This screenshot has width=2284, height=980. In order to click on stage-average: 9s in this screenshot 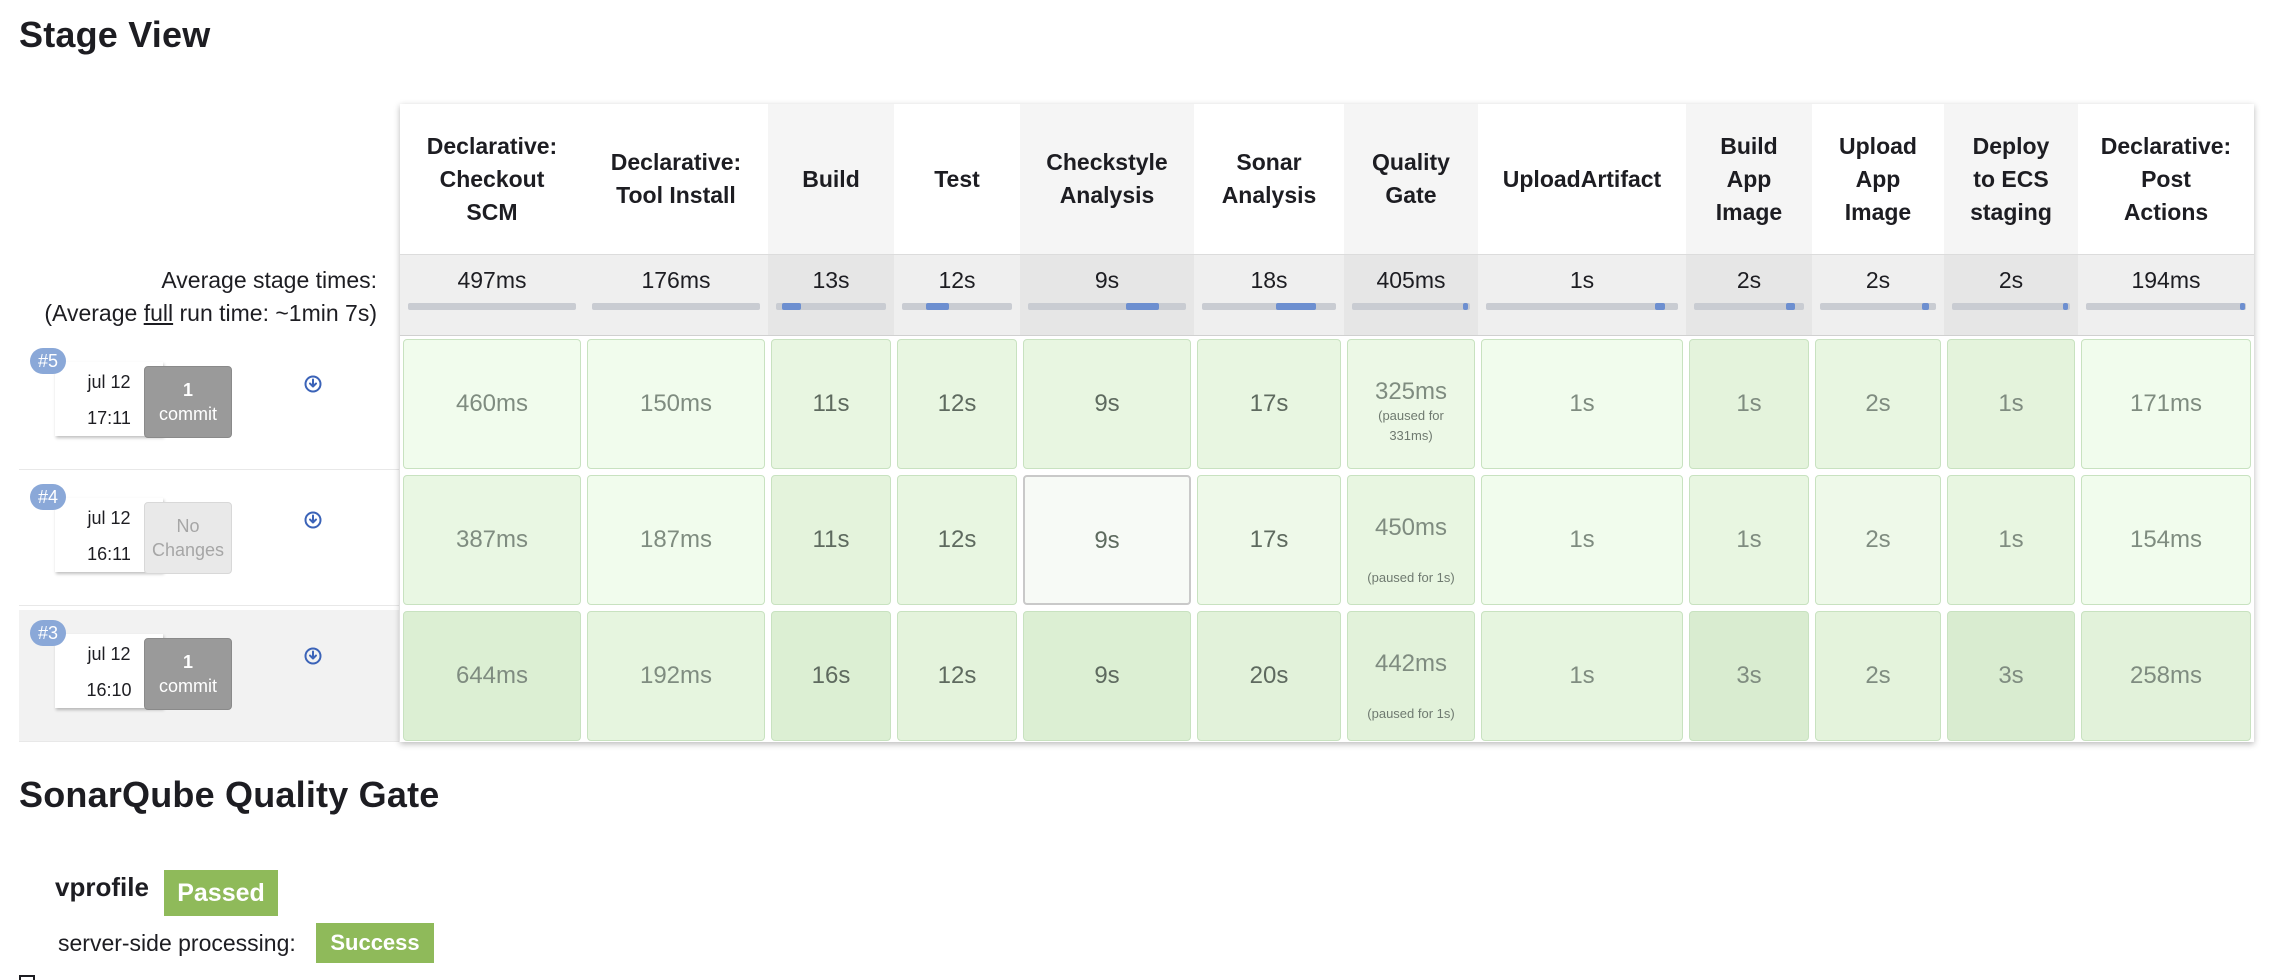, I will do `click(1107, 295)`.